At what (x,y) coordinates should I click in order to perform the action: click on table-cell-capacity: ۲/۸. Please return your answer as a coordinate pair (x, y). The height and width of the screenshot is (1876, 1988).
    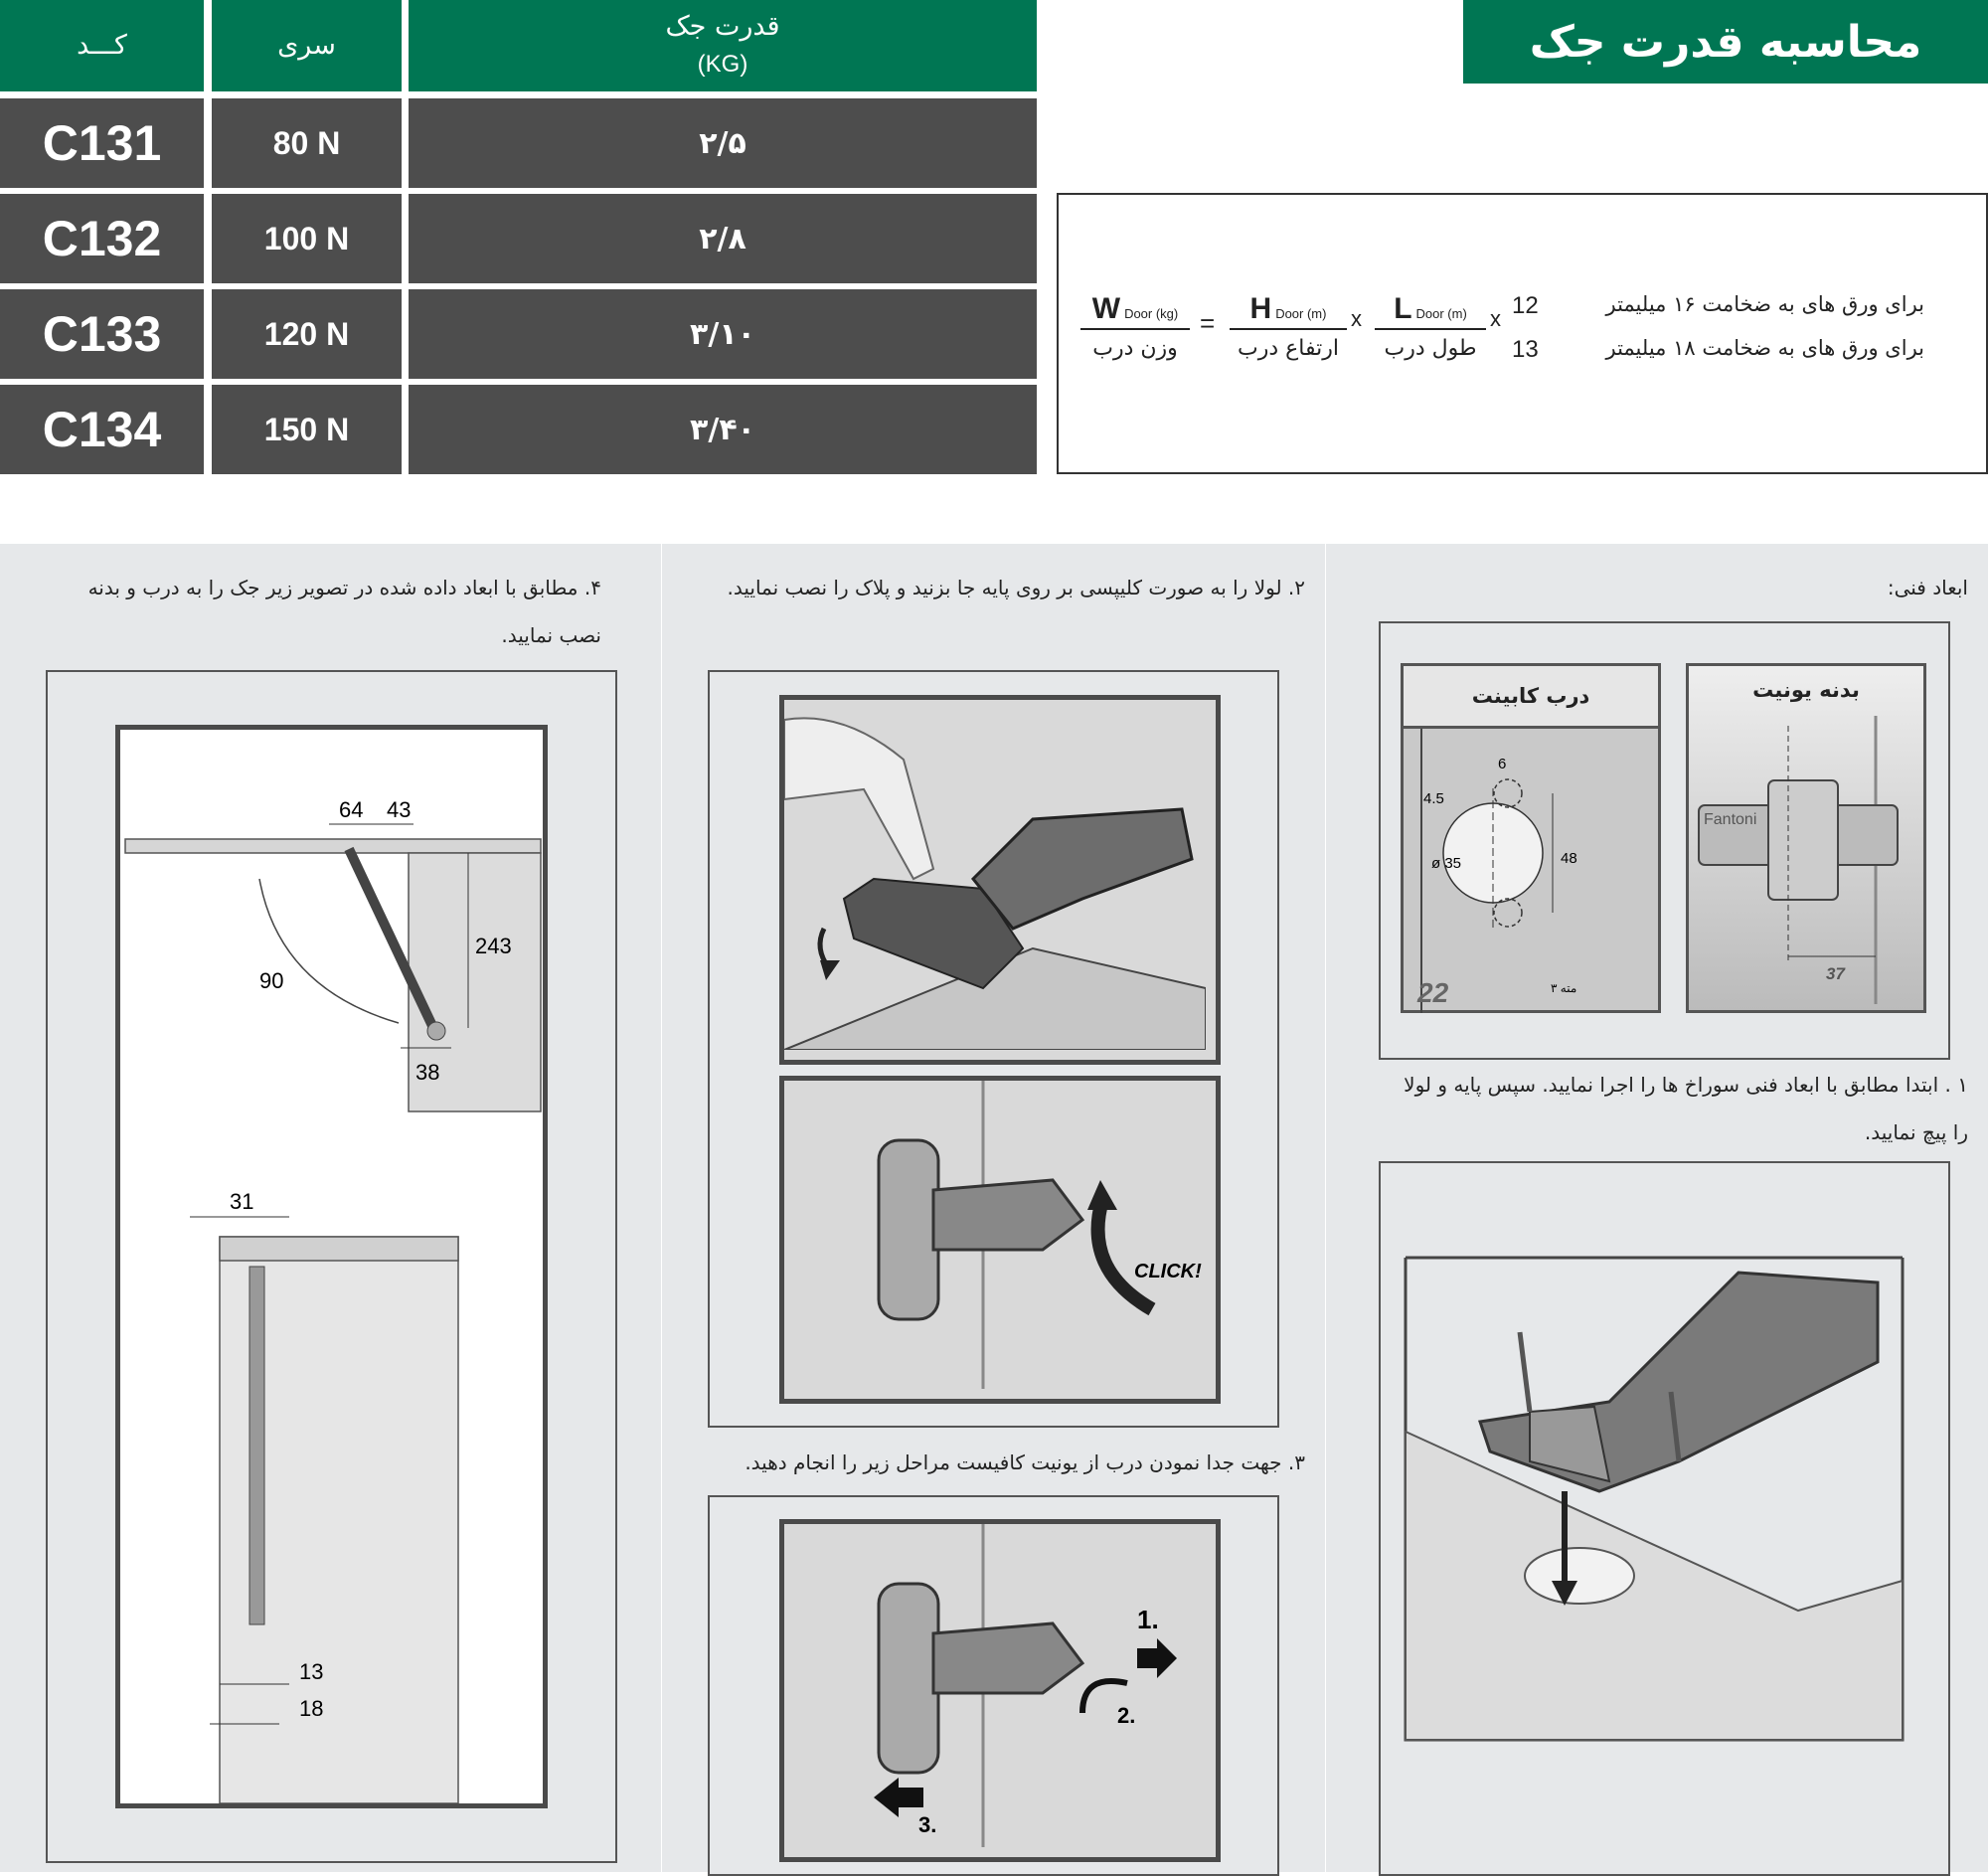
    Looking at the image, I should click on (723, 238).